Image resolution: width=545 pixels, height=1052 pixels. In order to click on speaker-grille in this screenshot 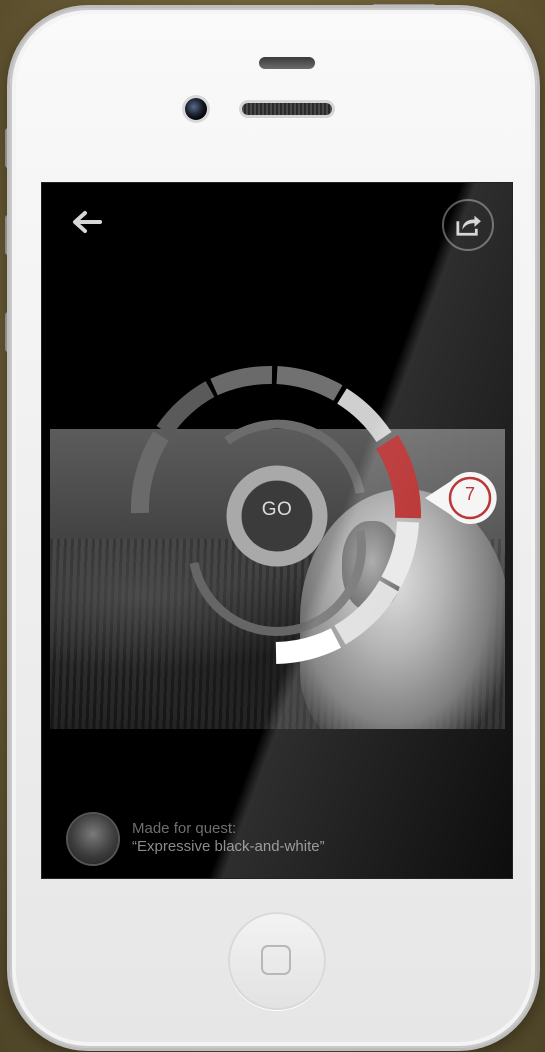, I will do `click(287, 109)`.